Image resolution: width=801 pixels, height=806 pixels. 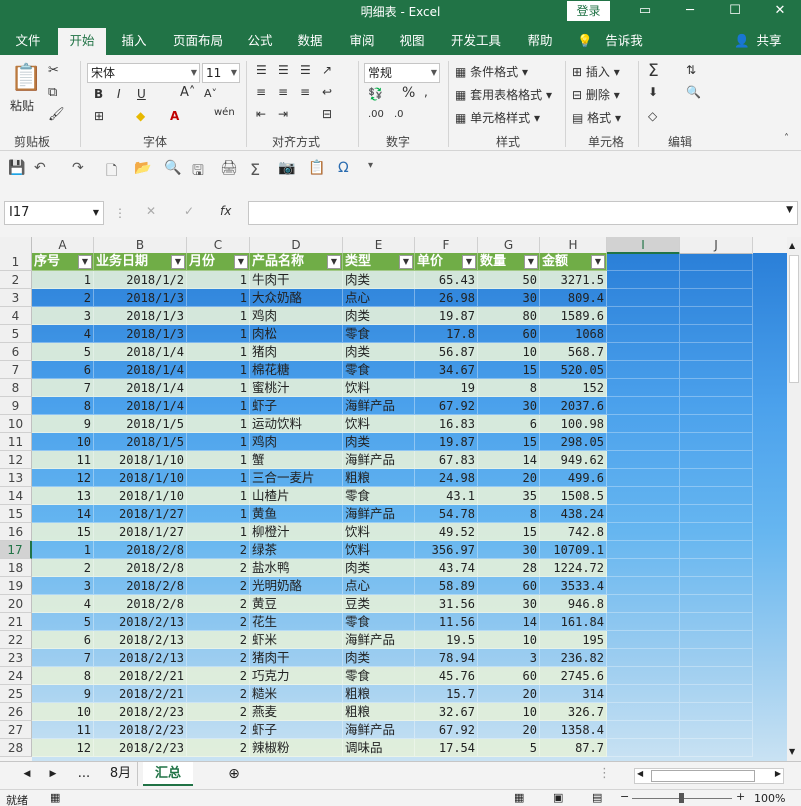 What do you see at coordinates (596, 71) in the screenshot?
I see `insert-cells-button: ⊞ 插入 ▾` at bounding box center [596, 71].